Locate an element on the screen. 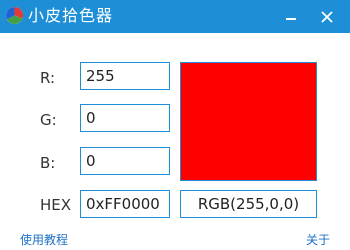 This screenshot has height=250, width=350. r-input: 255 is located at coordinates (125, 76).